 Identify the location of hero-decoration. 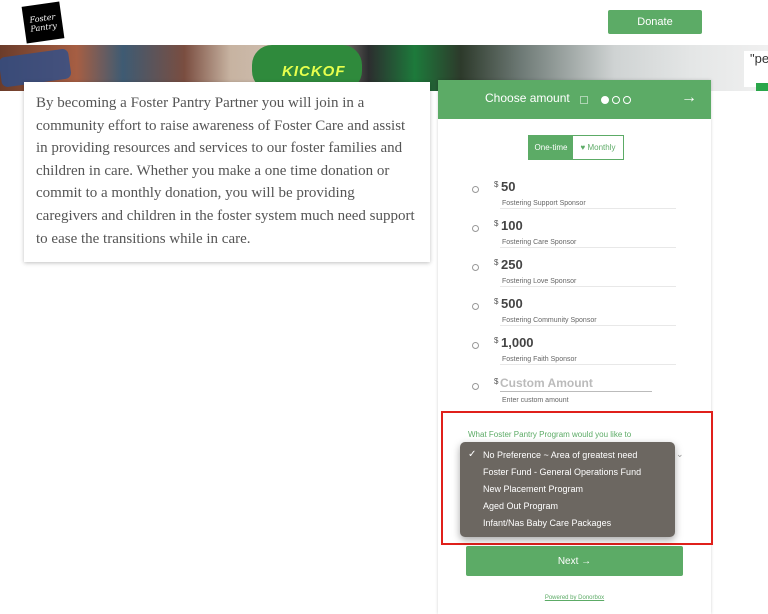
(762, 87).